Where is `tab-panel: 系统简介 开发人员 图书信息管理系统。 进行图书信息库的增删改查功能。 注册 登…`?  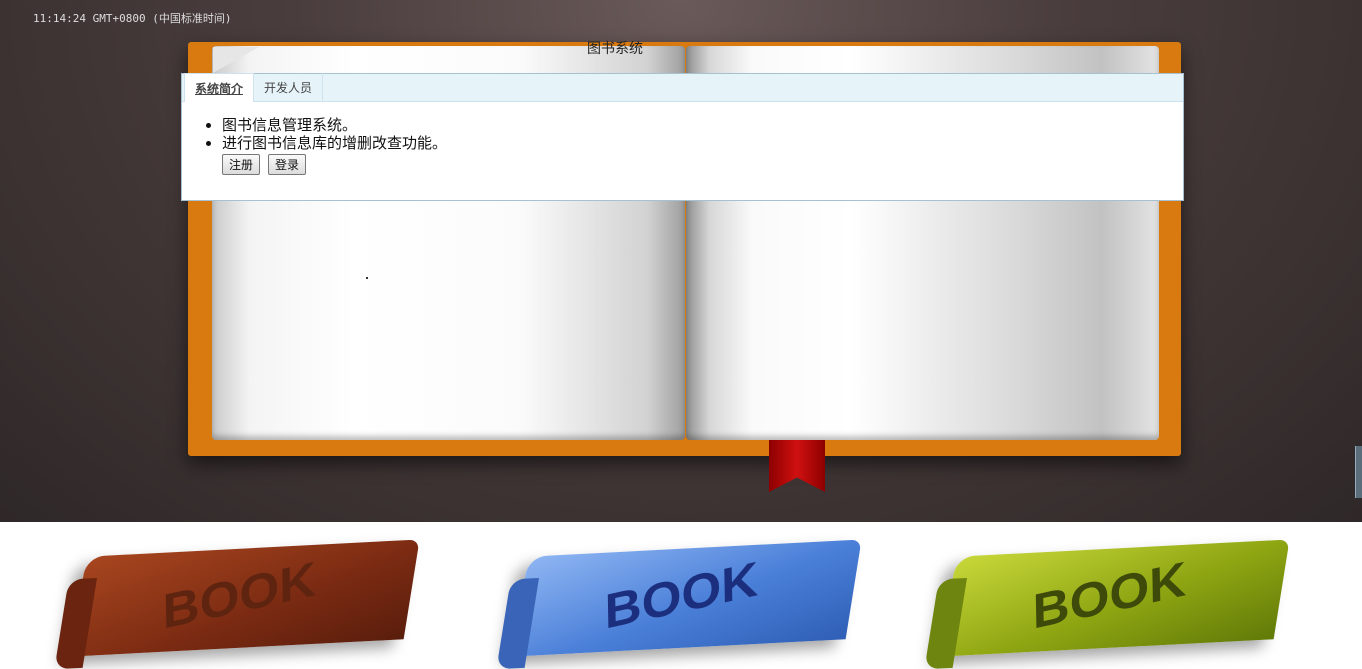
tab-panel: 系统简介 开发人员 图书信息管理系统。 进行图书信息库的增删改查功能。 注册 登… is located at coordinates (682, 137).